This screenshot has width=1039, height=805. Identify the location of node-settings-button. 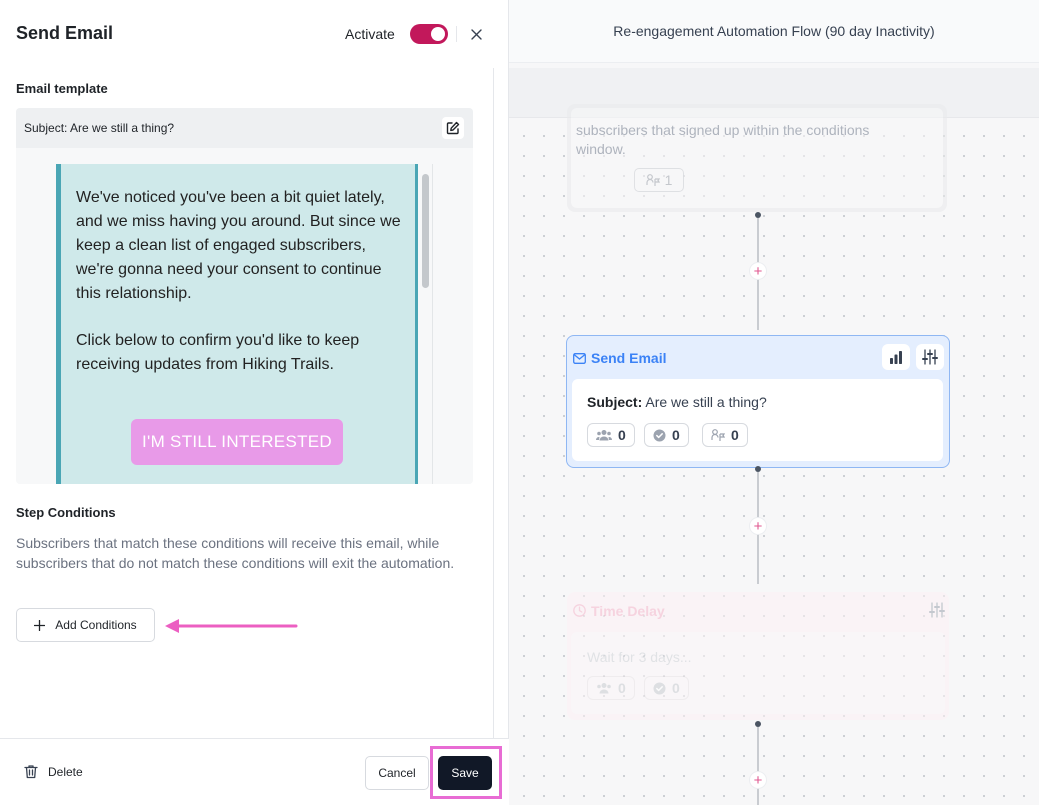
(930, 357).